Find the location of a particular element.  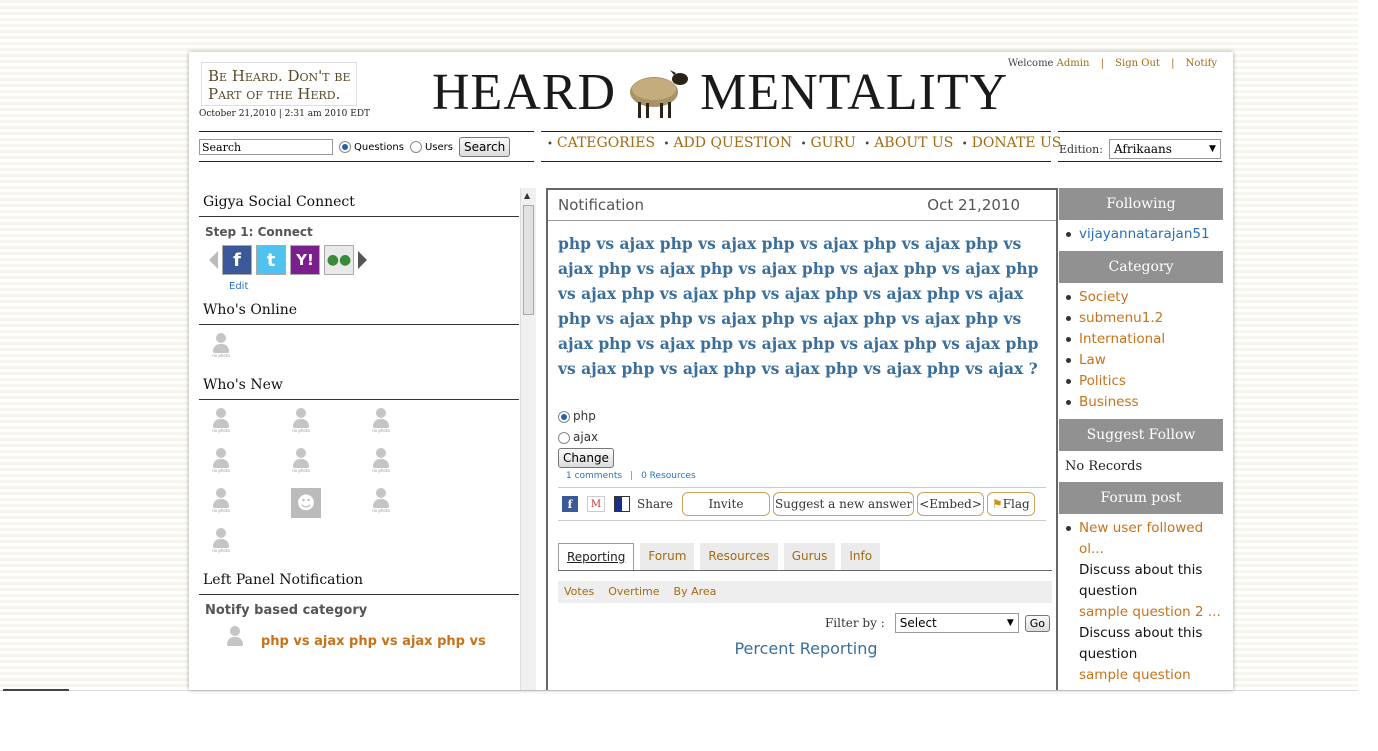

subtab-votes: Votes is located at coordinates (579, 592).